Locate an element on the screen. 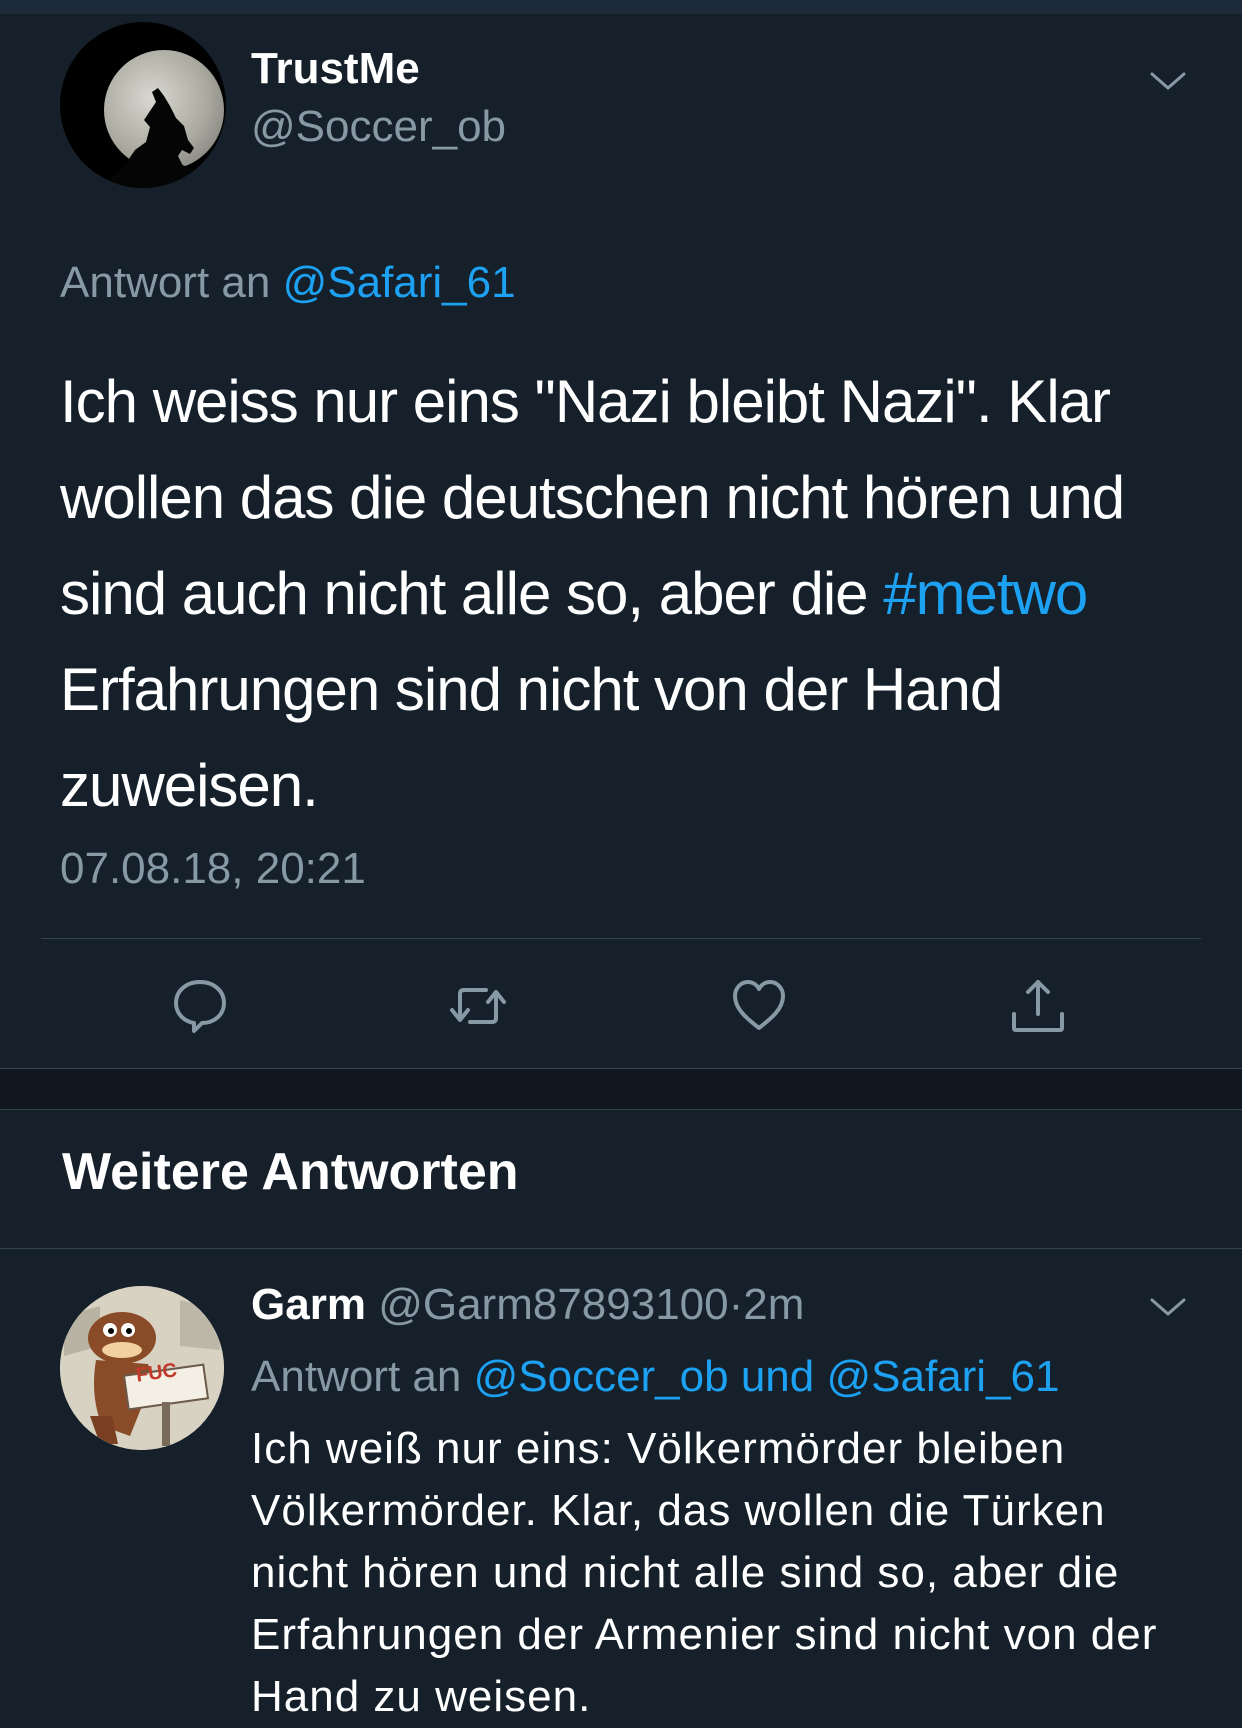  reply-display-name: Garm is located at coordinates (308, 1304).